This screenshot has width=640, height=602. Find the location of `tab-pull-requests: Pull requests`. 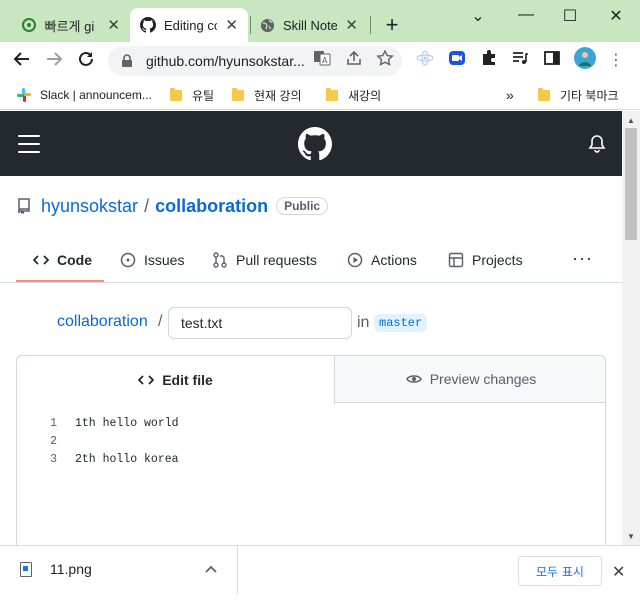

tab-pull-requests: Pull requests is located at coordinates (264, 260).